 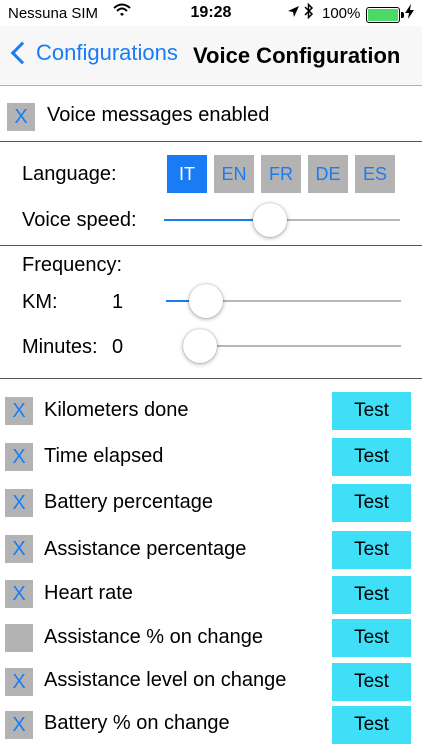 I want to click on minutes-label: Minutes:, so click(x=60, y=347).